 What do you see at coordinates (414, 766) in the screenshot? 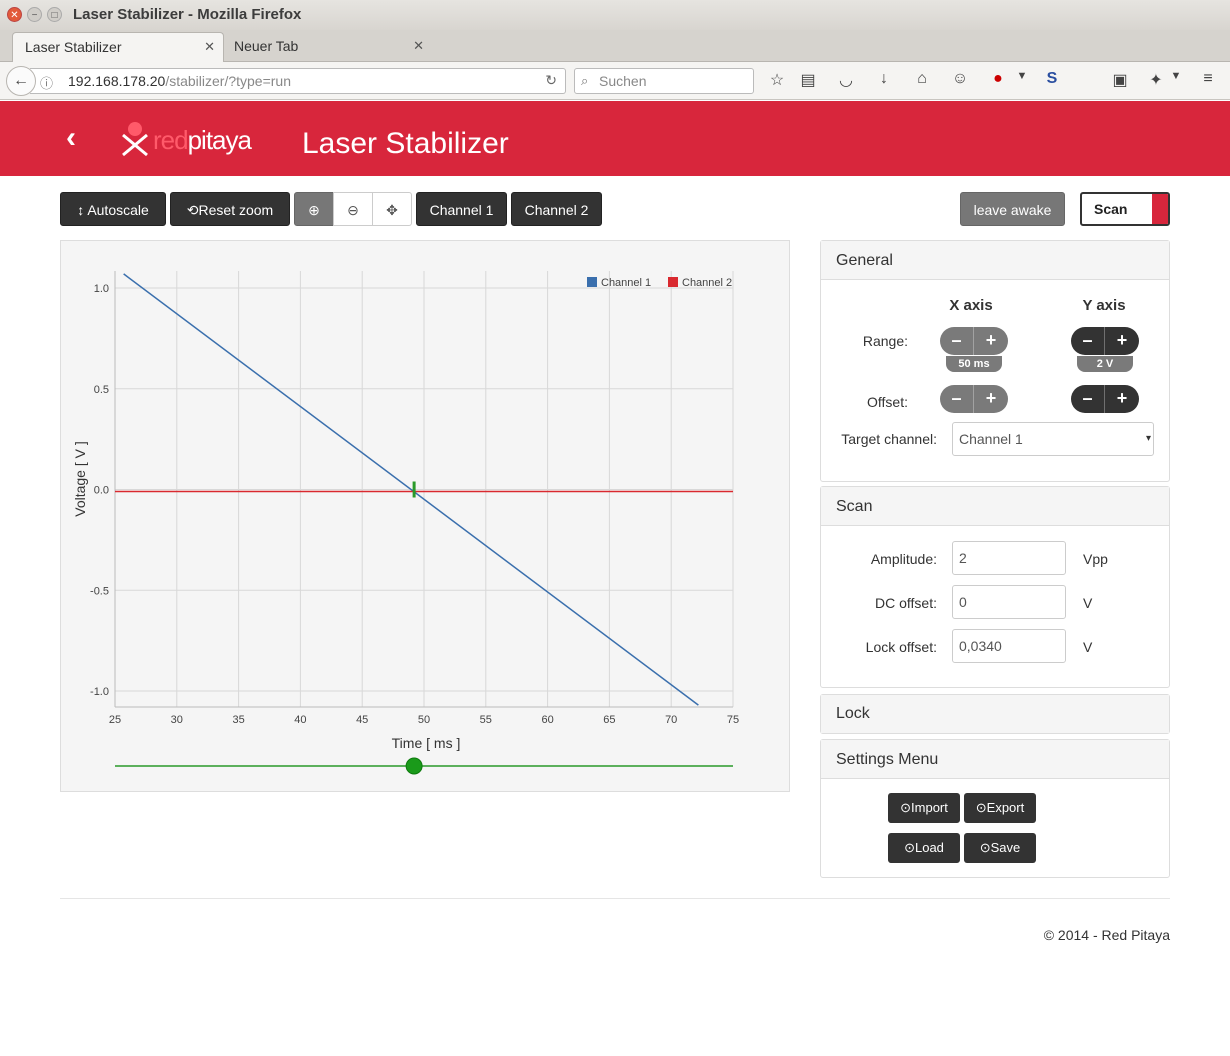
I see `lock-position-slider-handle` at bounding box center [414, 766].